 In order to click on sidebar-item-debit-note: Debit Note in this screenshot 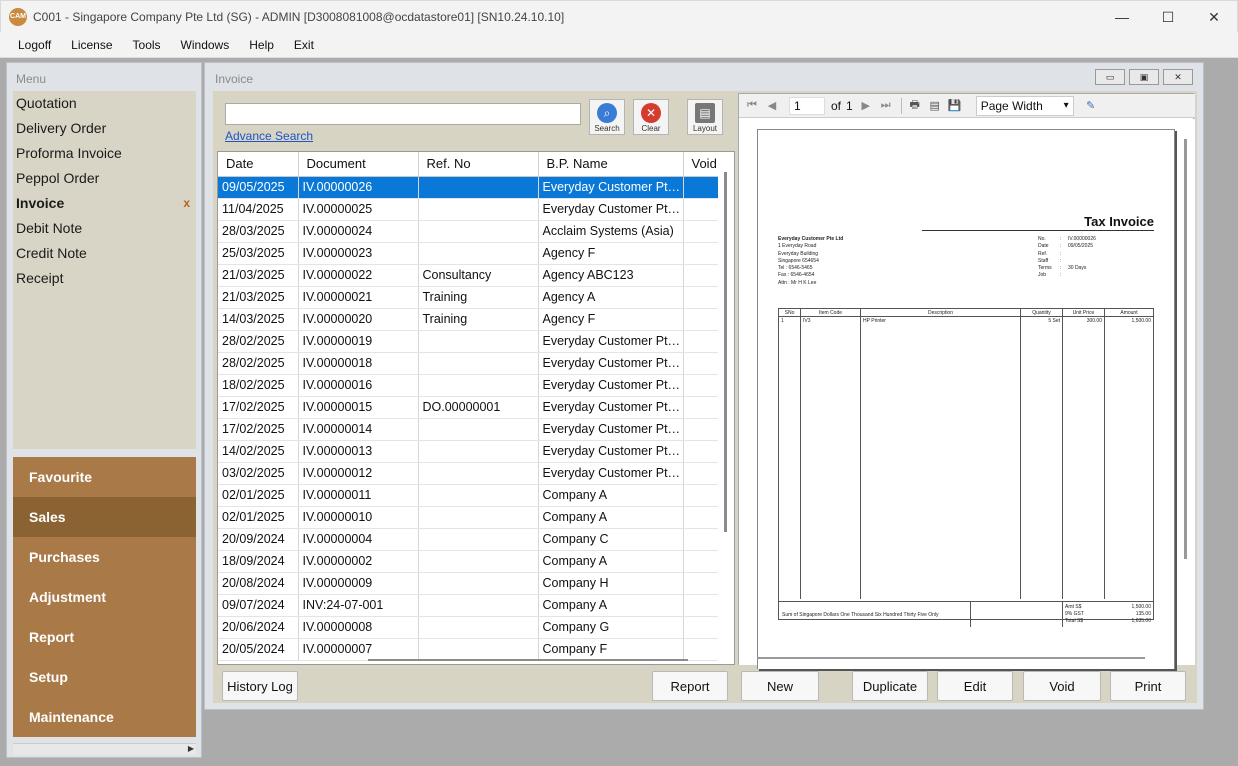, I will do `click(104, 228)`.